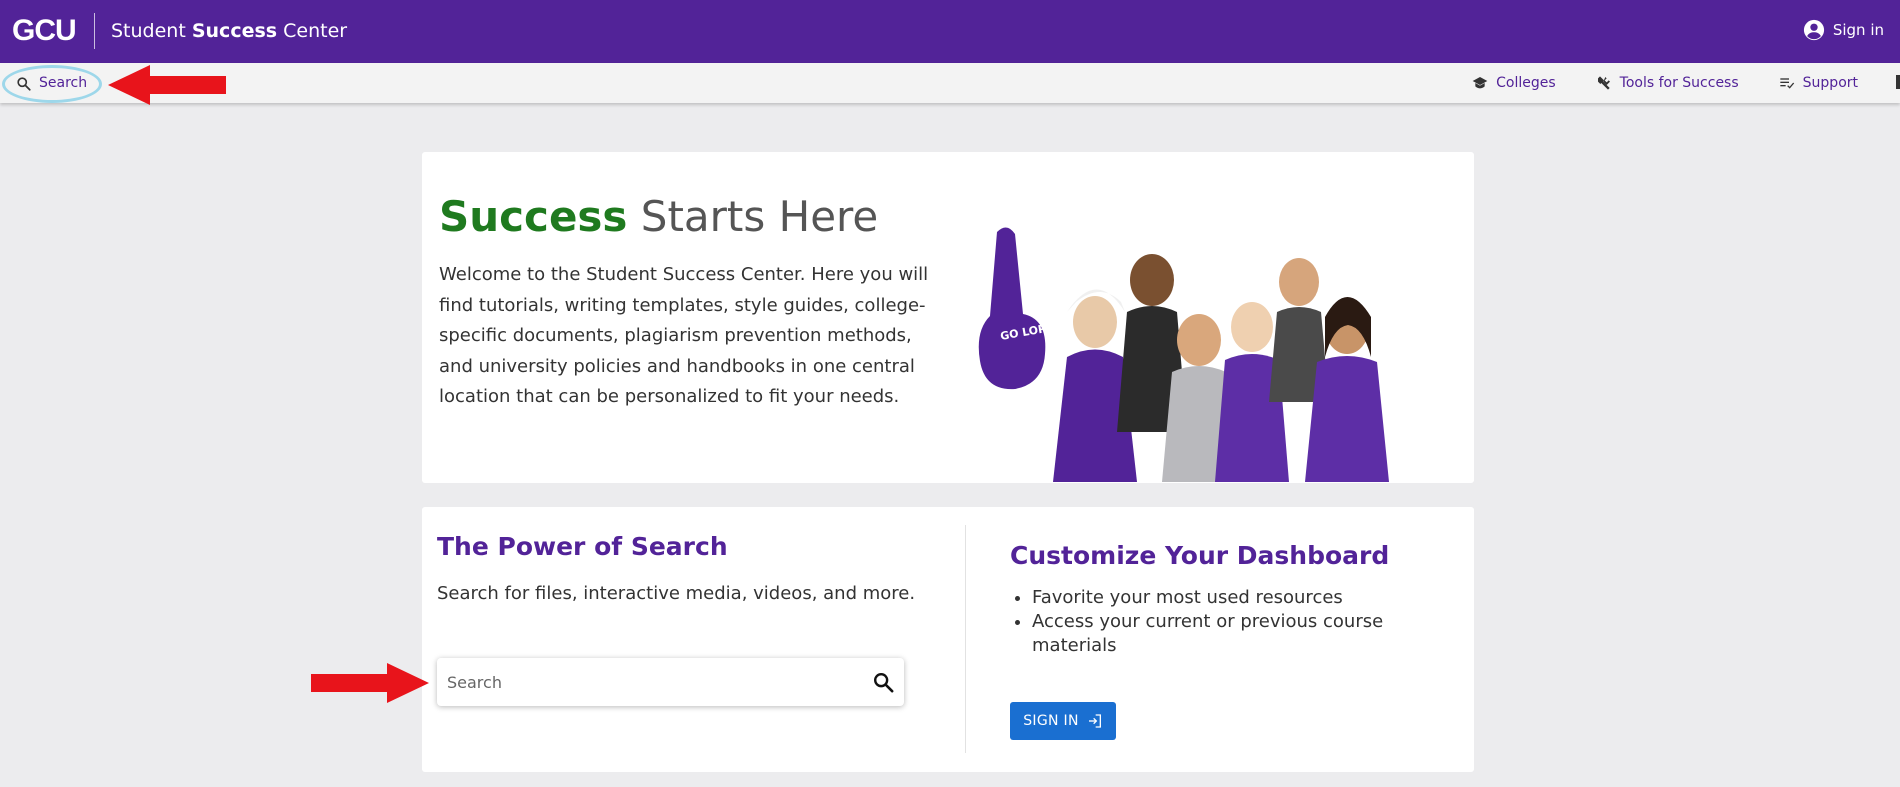  What do you see at coordinates (1858, 30) in the screenshot?
I see `header-sign-in-label: Sign in` at bounding box center [1858, 30].